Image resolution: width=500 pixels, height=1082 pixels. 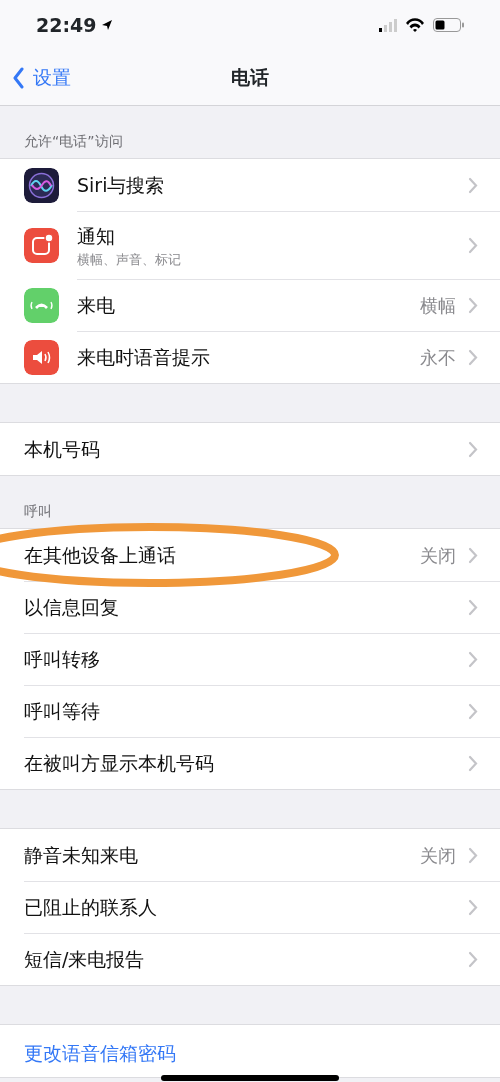 I want to click on phone-icon, so click(x=41, y=305).